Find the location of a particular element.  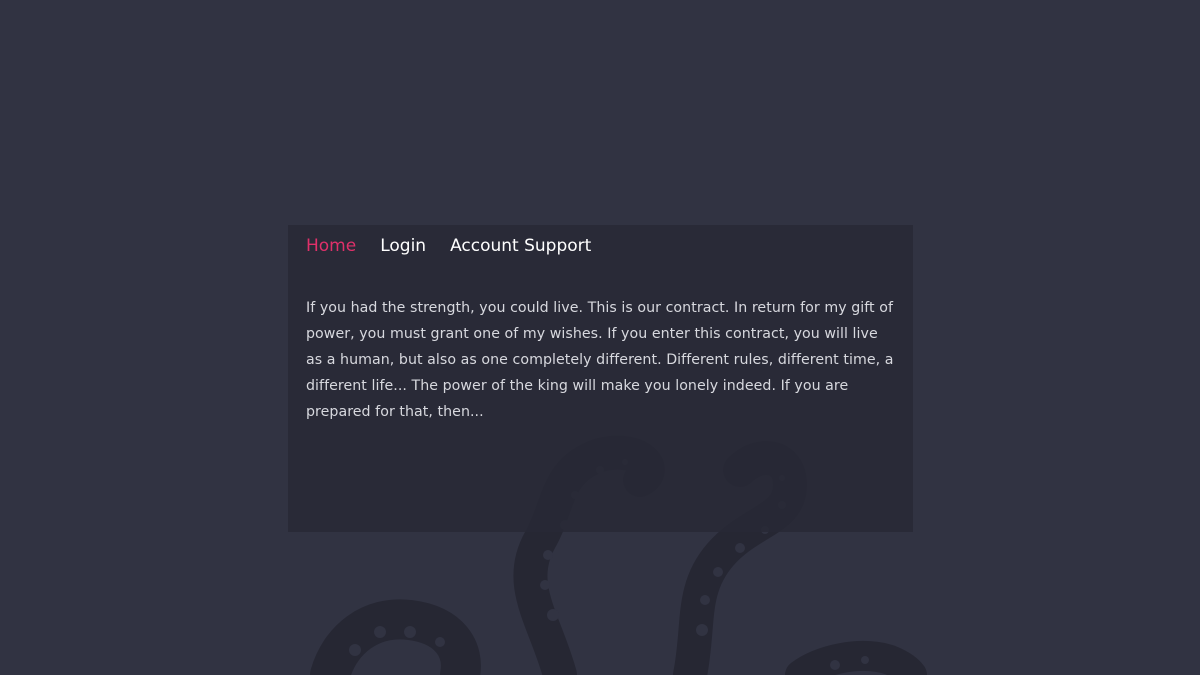

nav-home-link: Home is located at coordinates (331, 246).